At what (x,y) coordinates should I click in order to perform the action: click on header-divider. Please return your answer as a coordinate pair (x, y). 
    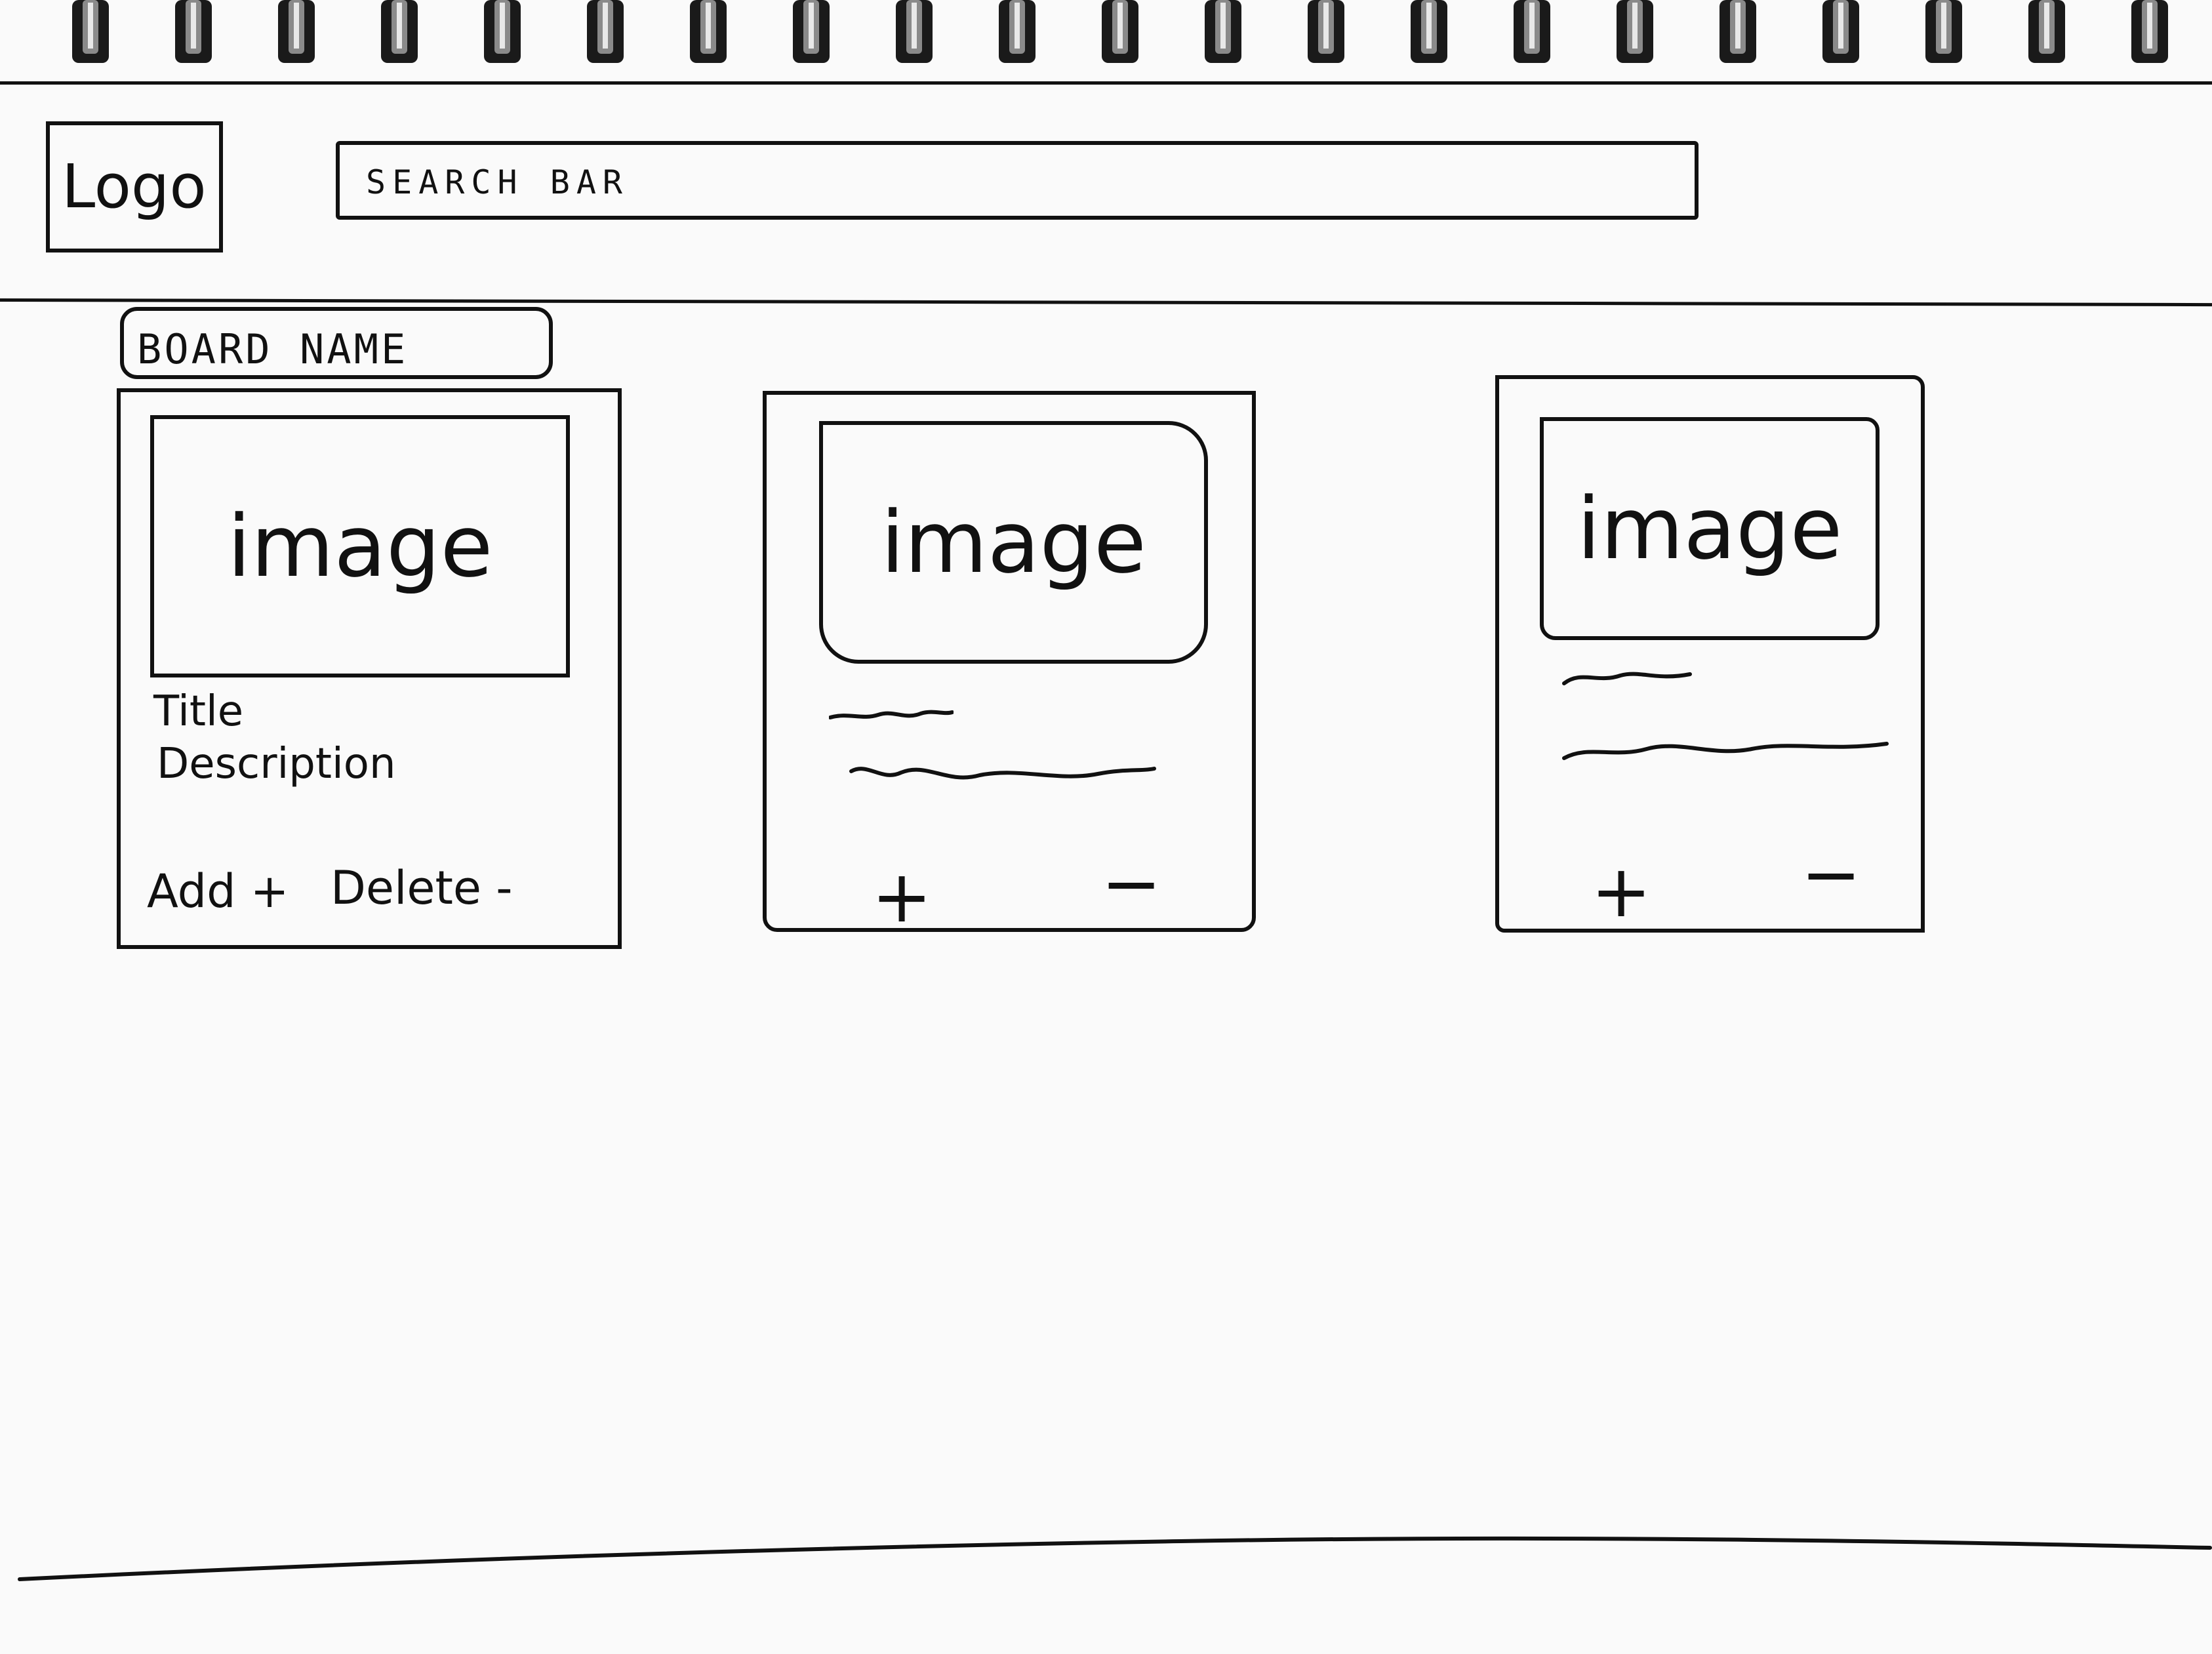
    Looking at the image, I should click on (1106, 302).